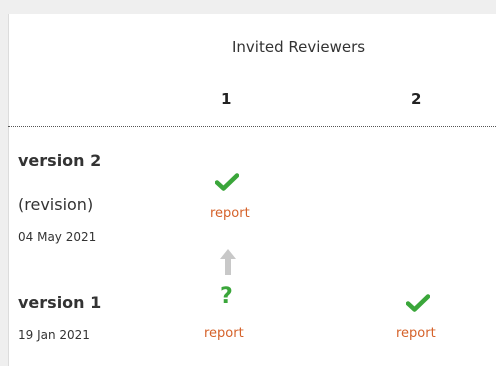 The width and height of the screenshot is (496, 366). Describe the element at coordinates (57, 237) in the screenshot. I see `version-2-date: 04 May 2021` at that location.